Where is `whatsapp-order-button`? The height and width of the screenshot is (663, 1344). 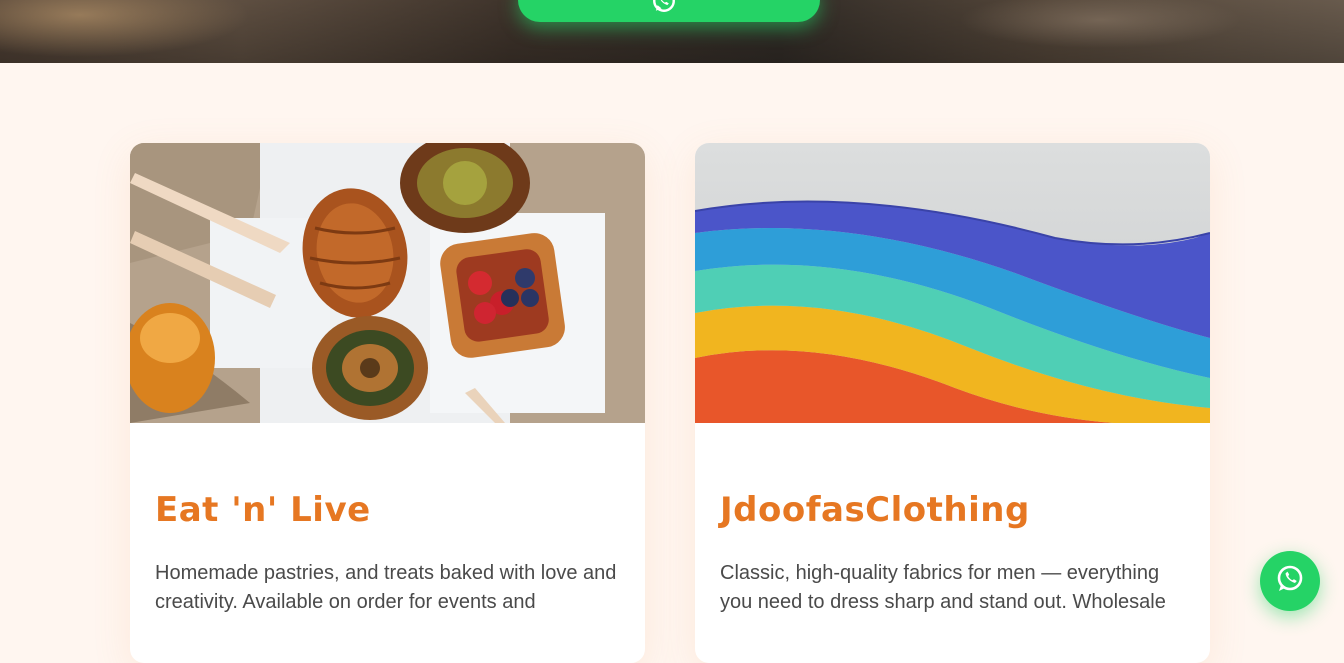
whatsapp-order-button is located at coordinates (669, 11).